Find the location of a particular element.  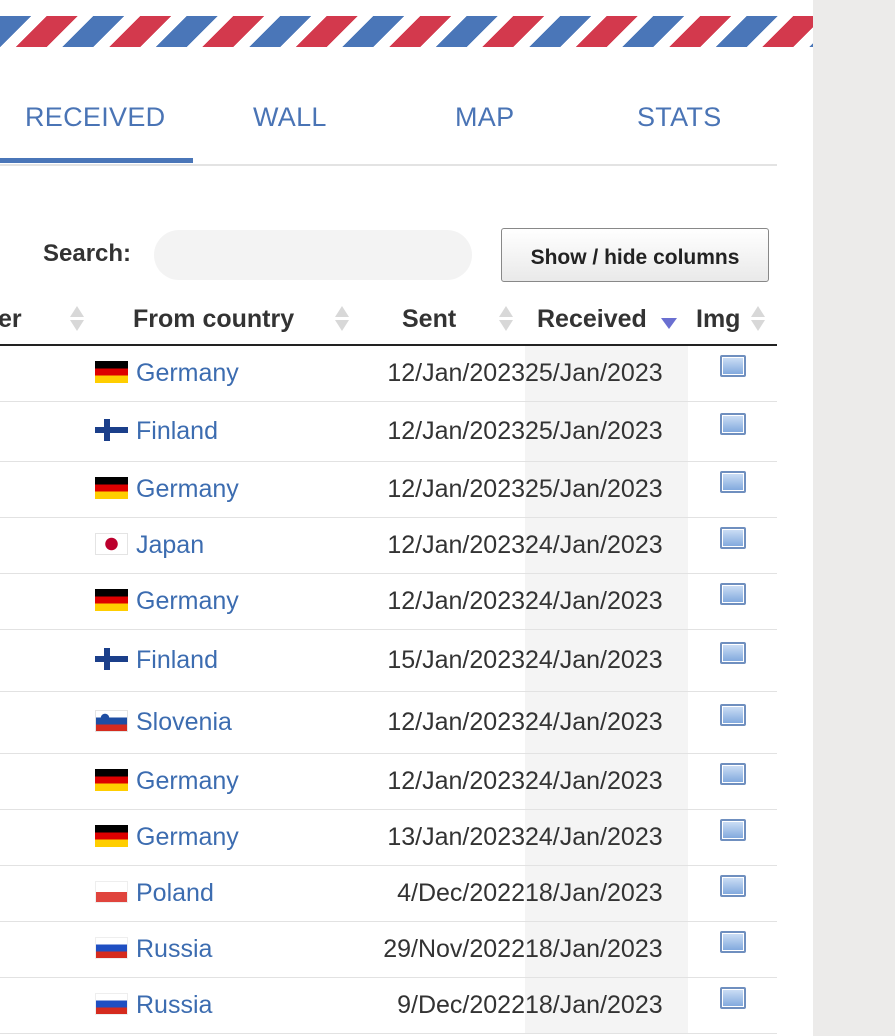

flag-fi-icon is located at coordinates (111, 658).